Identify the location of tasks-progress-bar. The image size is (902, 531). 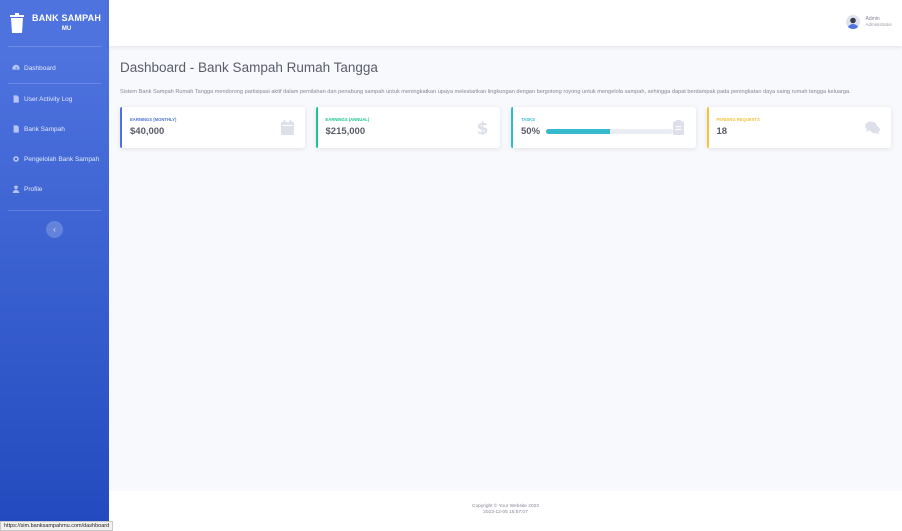
(610, 132).